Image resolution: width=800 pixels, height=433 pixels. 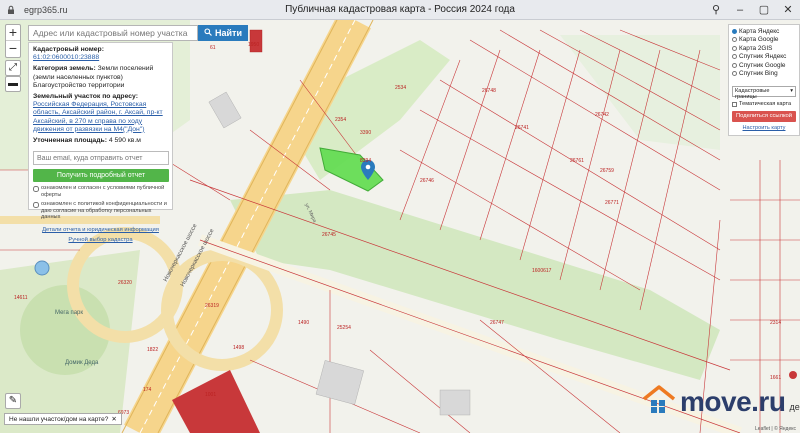 I want to click on layer-option: Спутник Яндекс, so click(x=764, y=57).